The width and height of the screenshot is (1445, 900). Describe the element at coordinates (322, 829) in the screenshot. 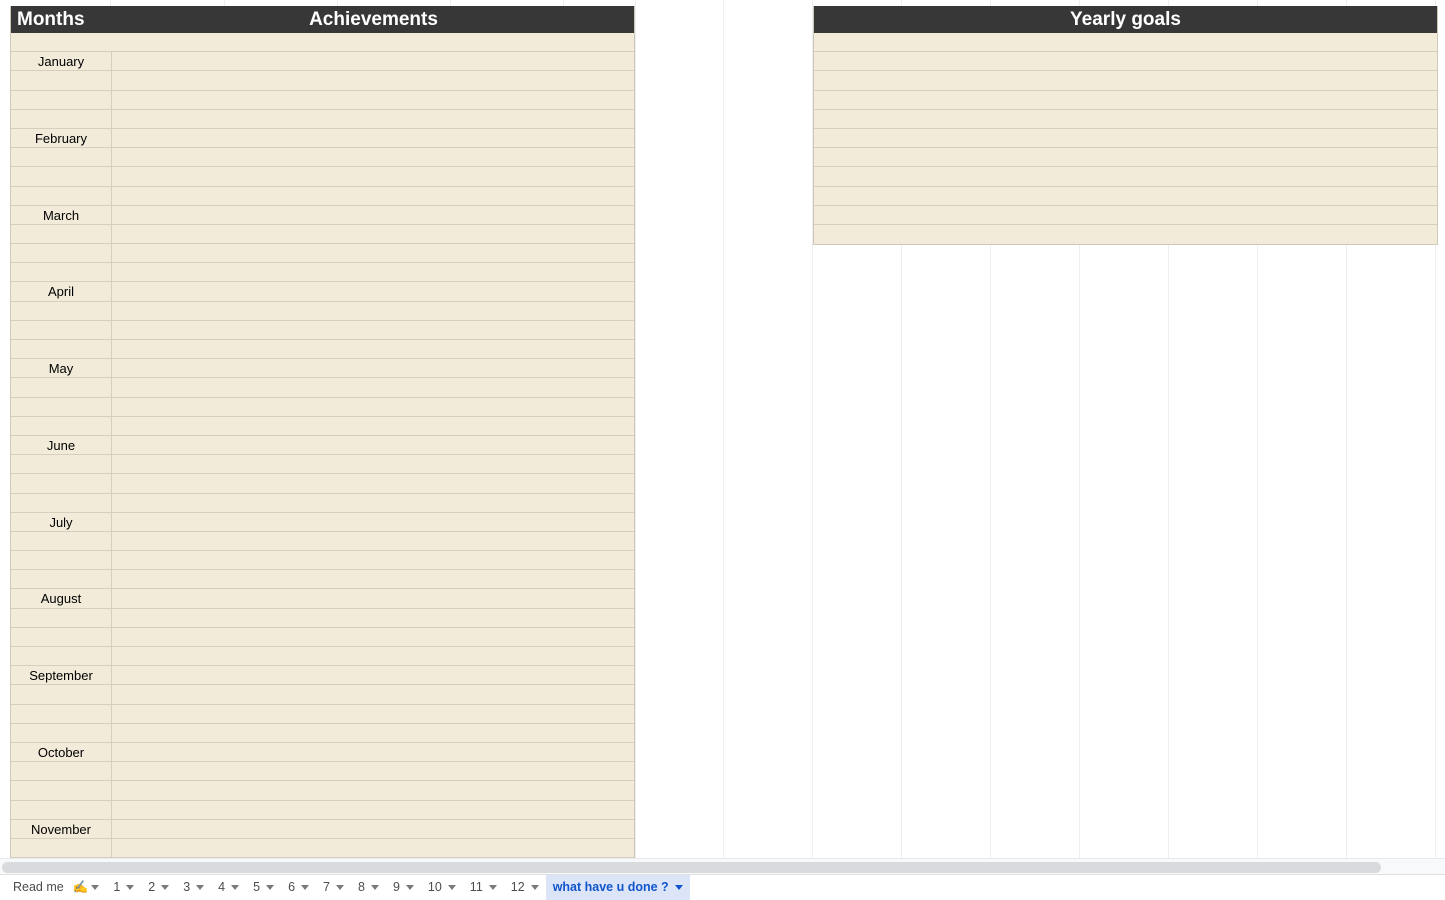

I see `table-row: November` at that location.